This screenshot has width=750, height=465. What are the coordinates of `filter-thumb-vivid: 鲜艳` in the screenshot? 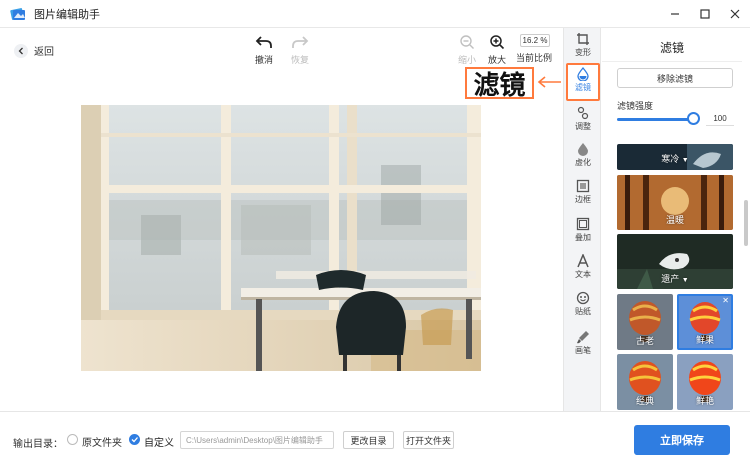 It's located at (705, 382).